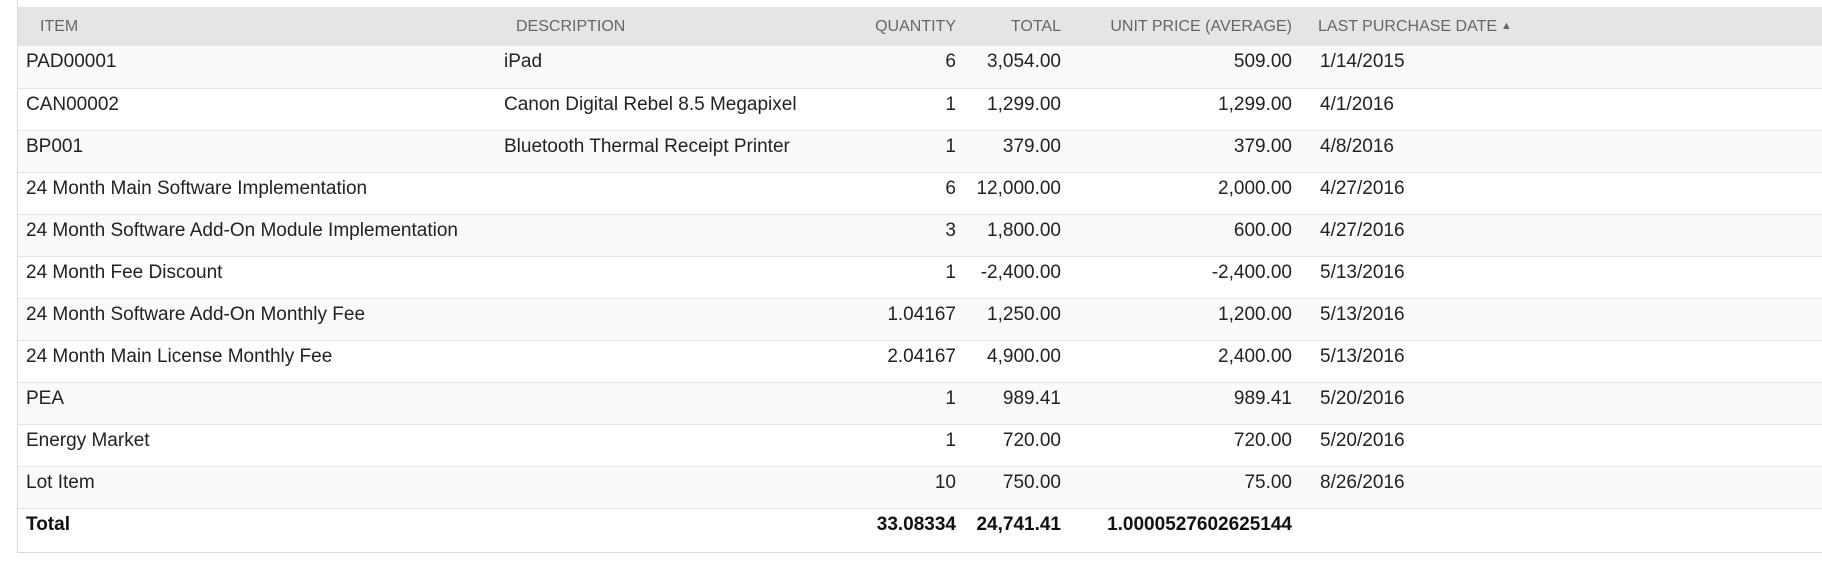 This screenshot has width=1822, height=574. What do you see at coordinates (48, 524) in the screenshot?
I see `totals-label: Total` at bounding box center [48, 524].